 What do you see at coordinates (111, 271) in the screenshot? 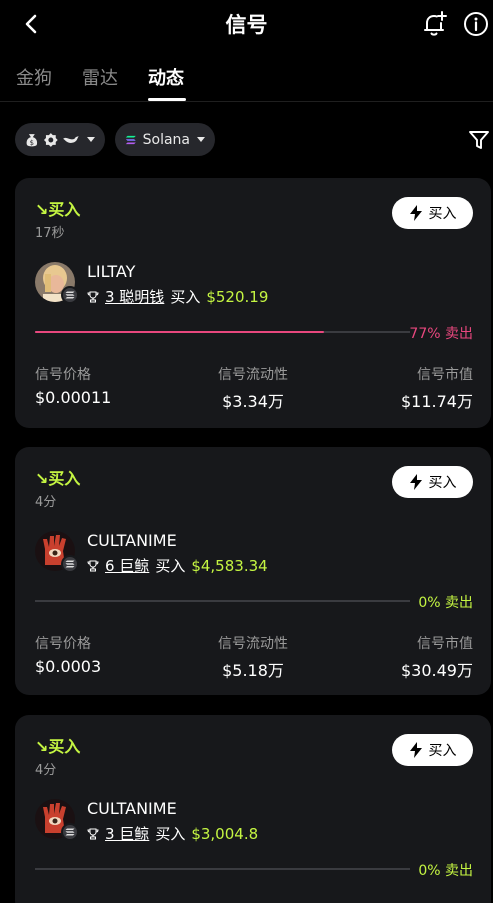
I see `token-name: LILTAY` at bounding box center [111, 271].